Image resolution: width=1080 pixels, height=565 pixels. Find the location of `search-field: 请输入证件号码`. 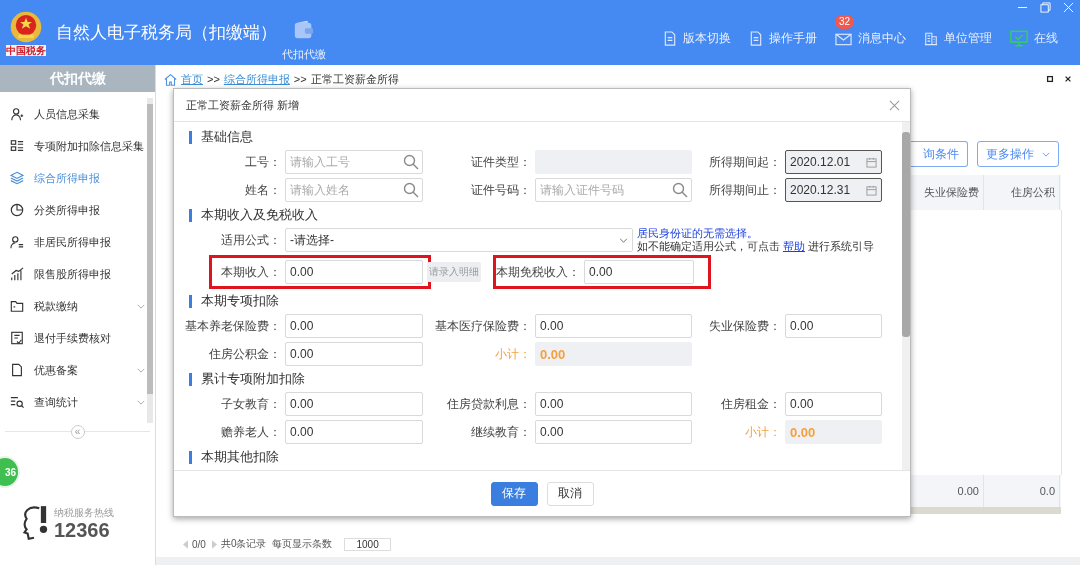

search-field: 请输入证件号码 is located at coordinates (613, 190).